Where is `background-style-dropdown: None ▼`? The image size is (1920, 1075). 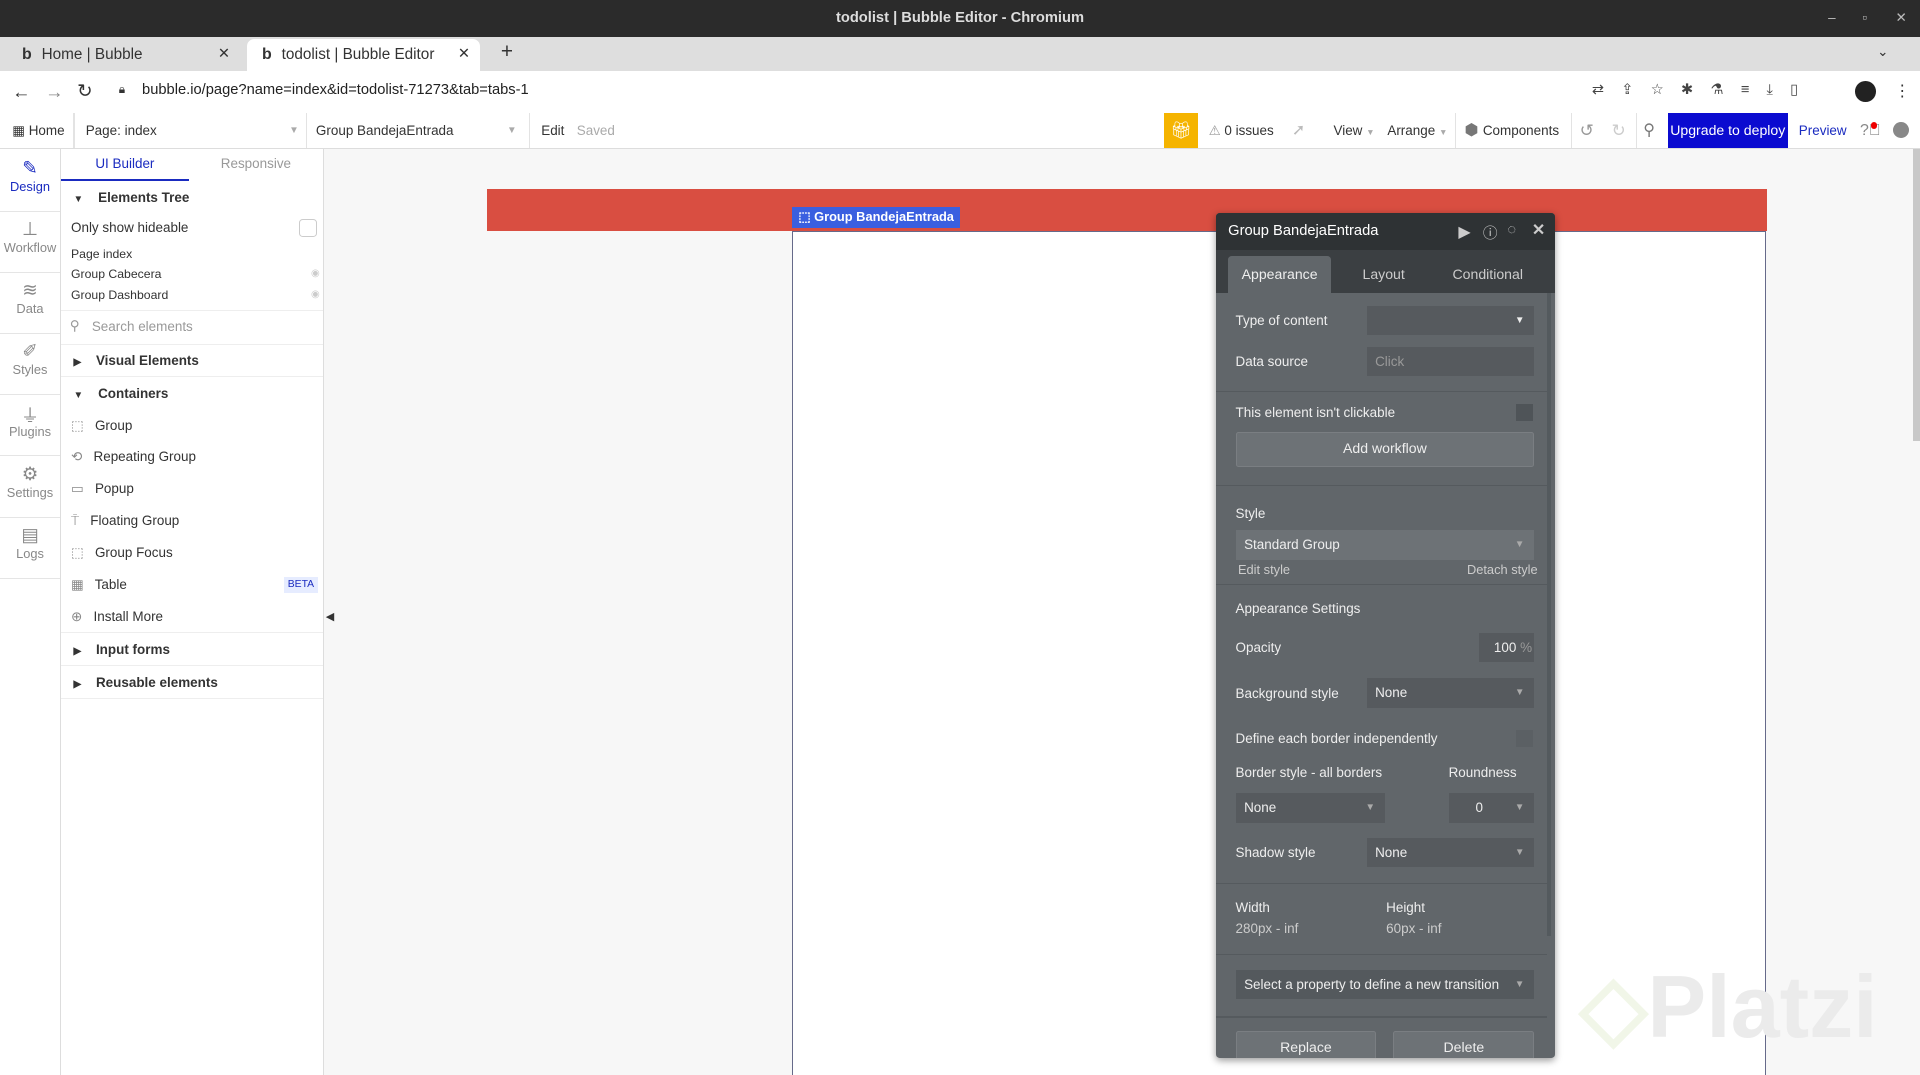
background-style-dropdown: None ▼ is located at coordinates (1450, 693).